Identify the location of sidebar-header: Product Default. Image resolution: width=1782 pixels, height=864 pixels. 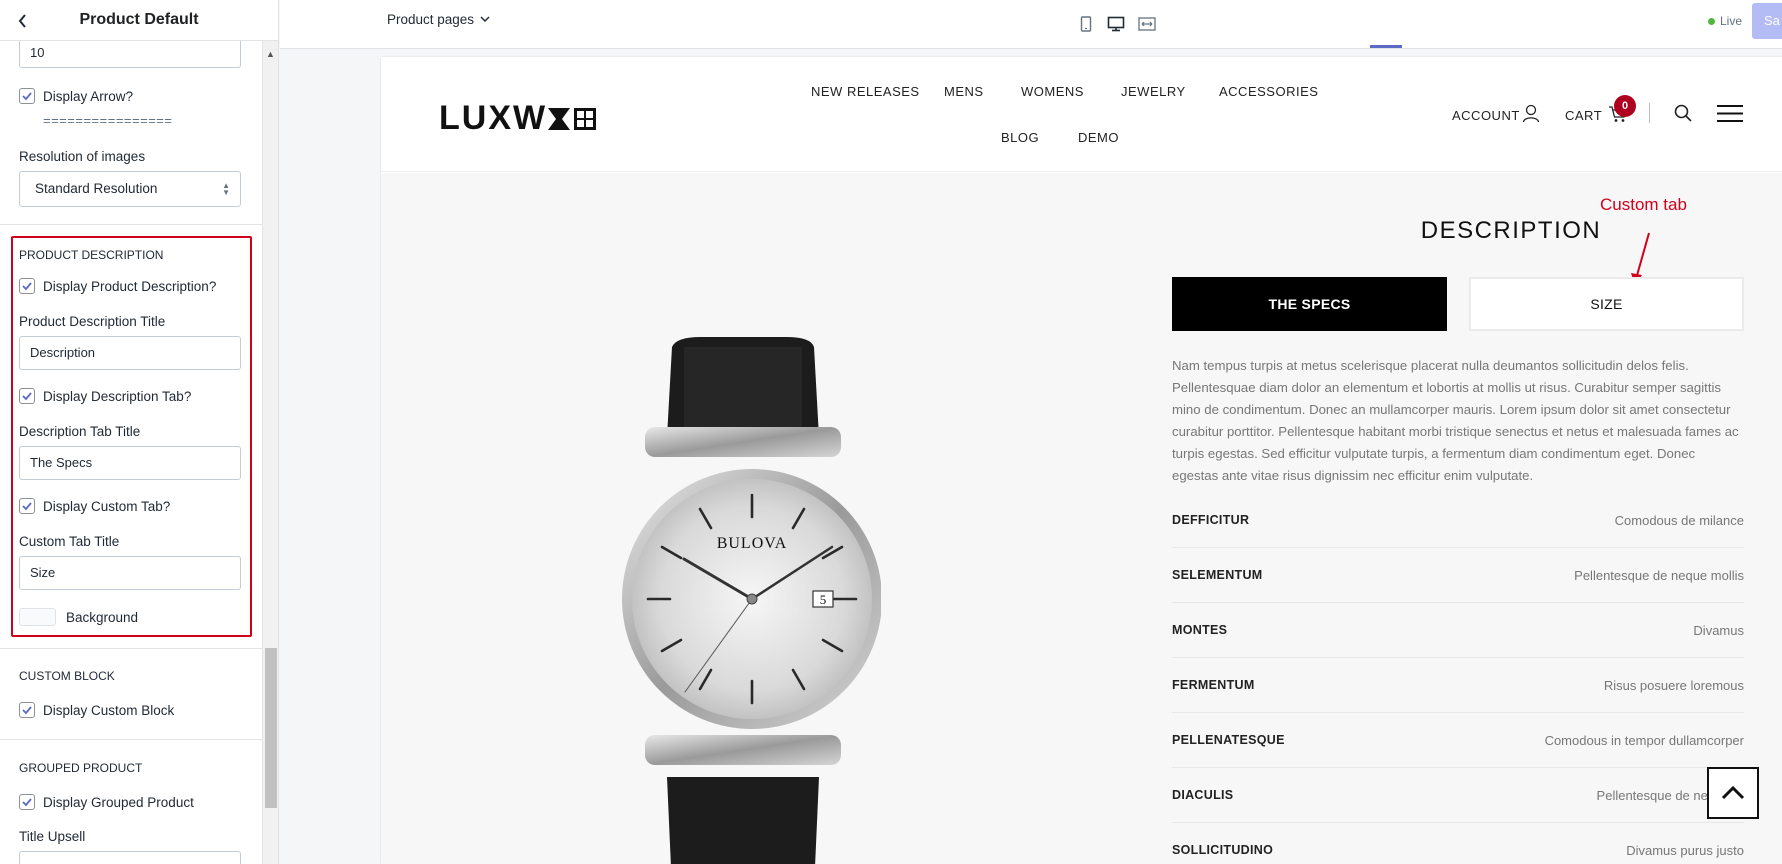
(139, 20).